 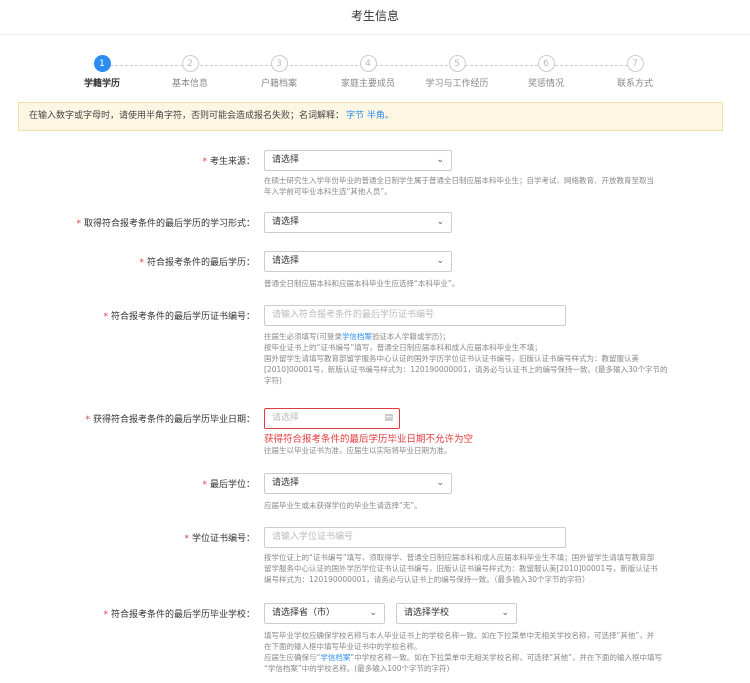 I want to click on step-3: 3 户籍档案, so click(x=279, y=72).